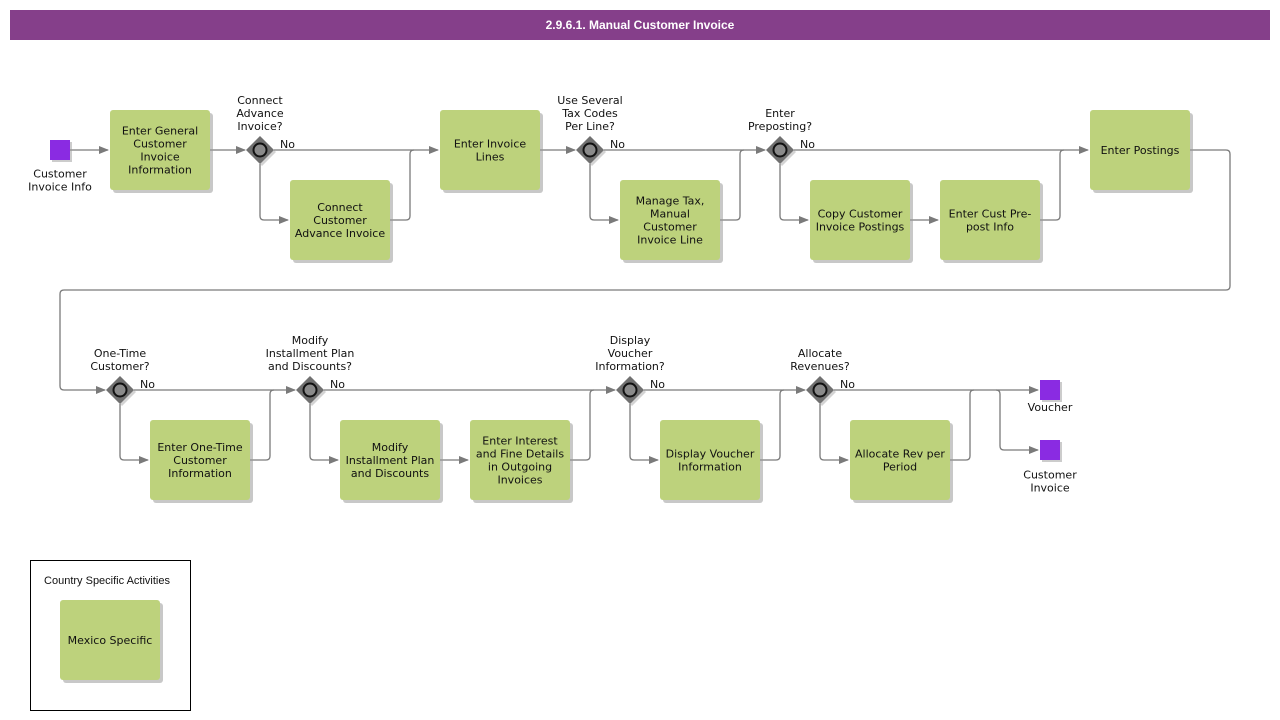  I want to click on task-connect-advance: ConnectCustomerAdvance Invoice, so click(341, 221).